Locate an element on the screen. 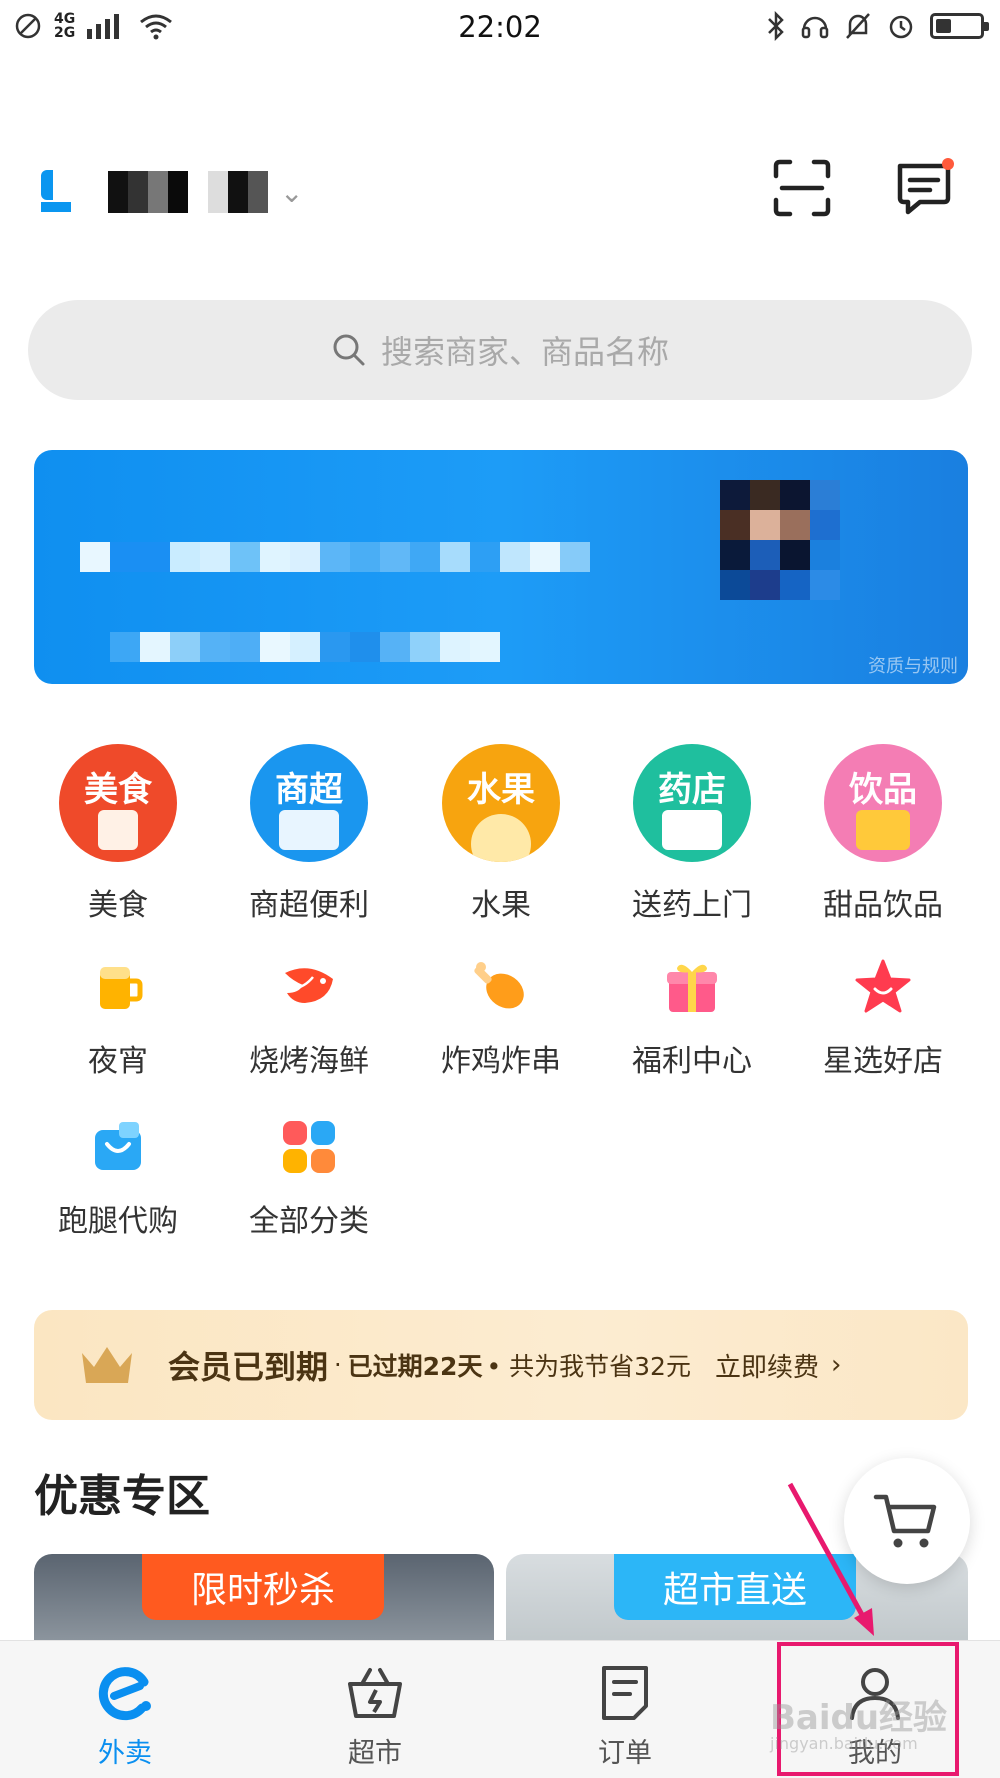  location-selector: ⌄ is located at coordinates (169, 192).